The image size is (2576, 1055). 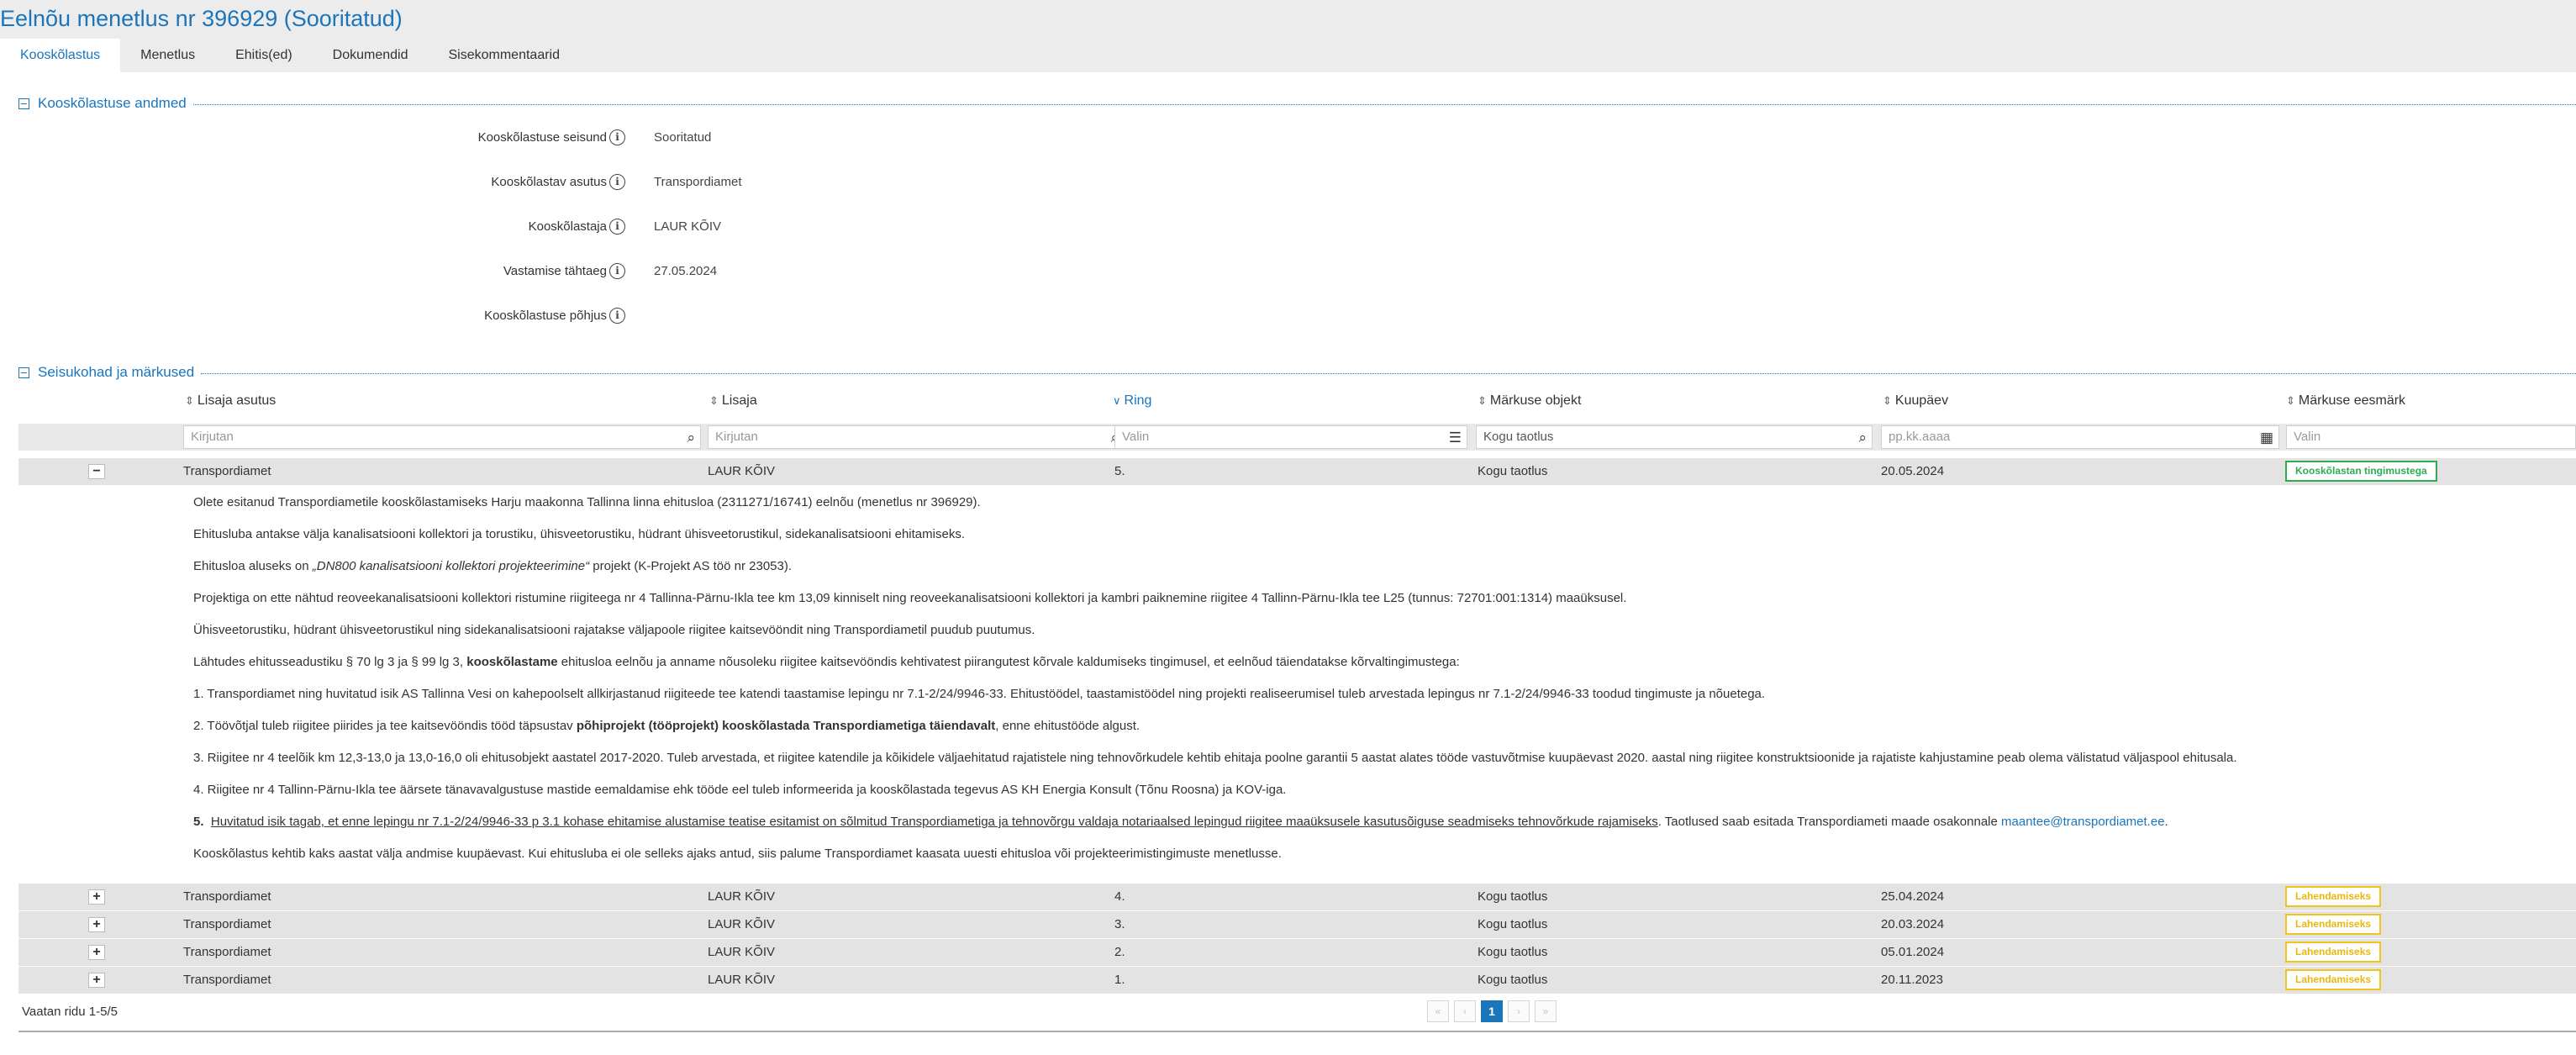 I want to click on cell-ring: 4., so click(x=1119, y=896).